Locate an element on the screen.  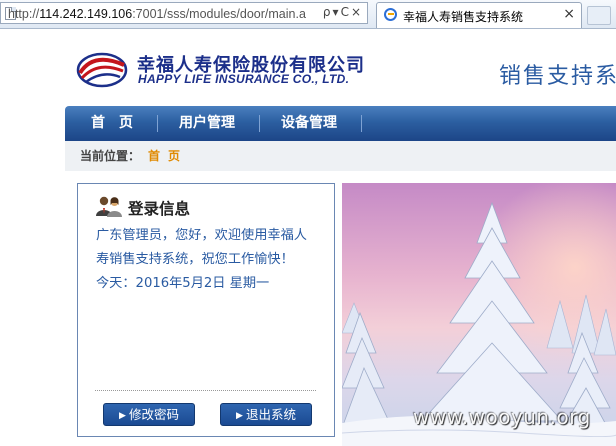
login-info-title: 登录信息 is located at coordinates (159, 209).